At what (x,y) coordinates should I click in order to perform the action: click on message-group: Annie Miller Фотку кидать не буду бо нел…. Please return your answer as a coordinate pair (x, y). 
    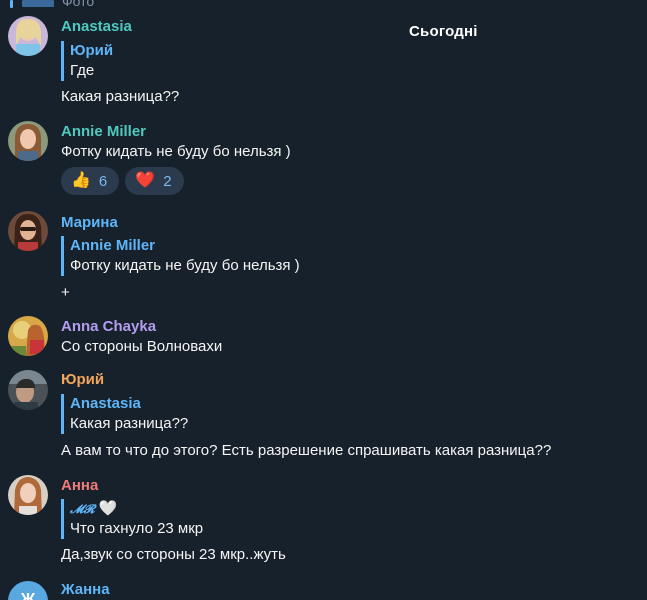
    Looking at the image, I should click on (323, 160).